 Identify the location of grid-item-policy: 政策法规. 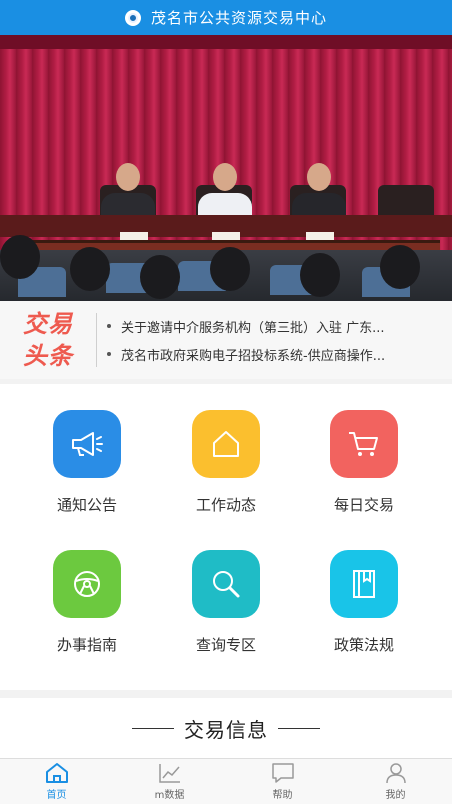
(364, 602).